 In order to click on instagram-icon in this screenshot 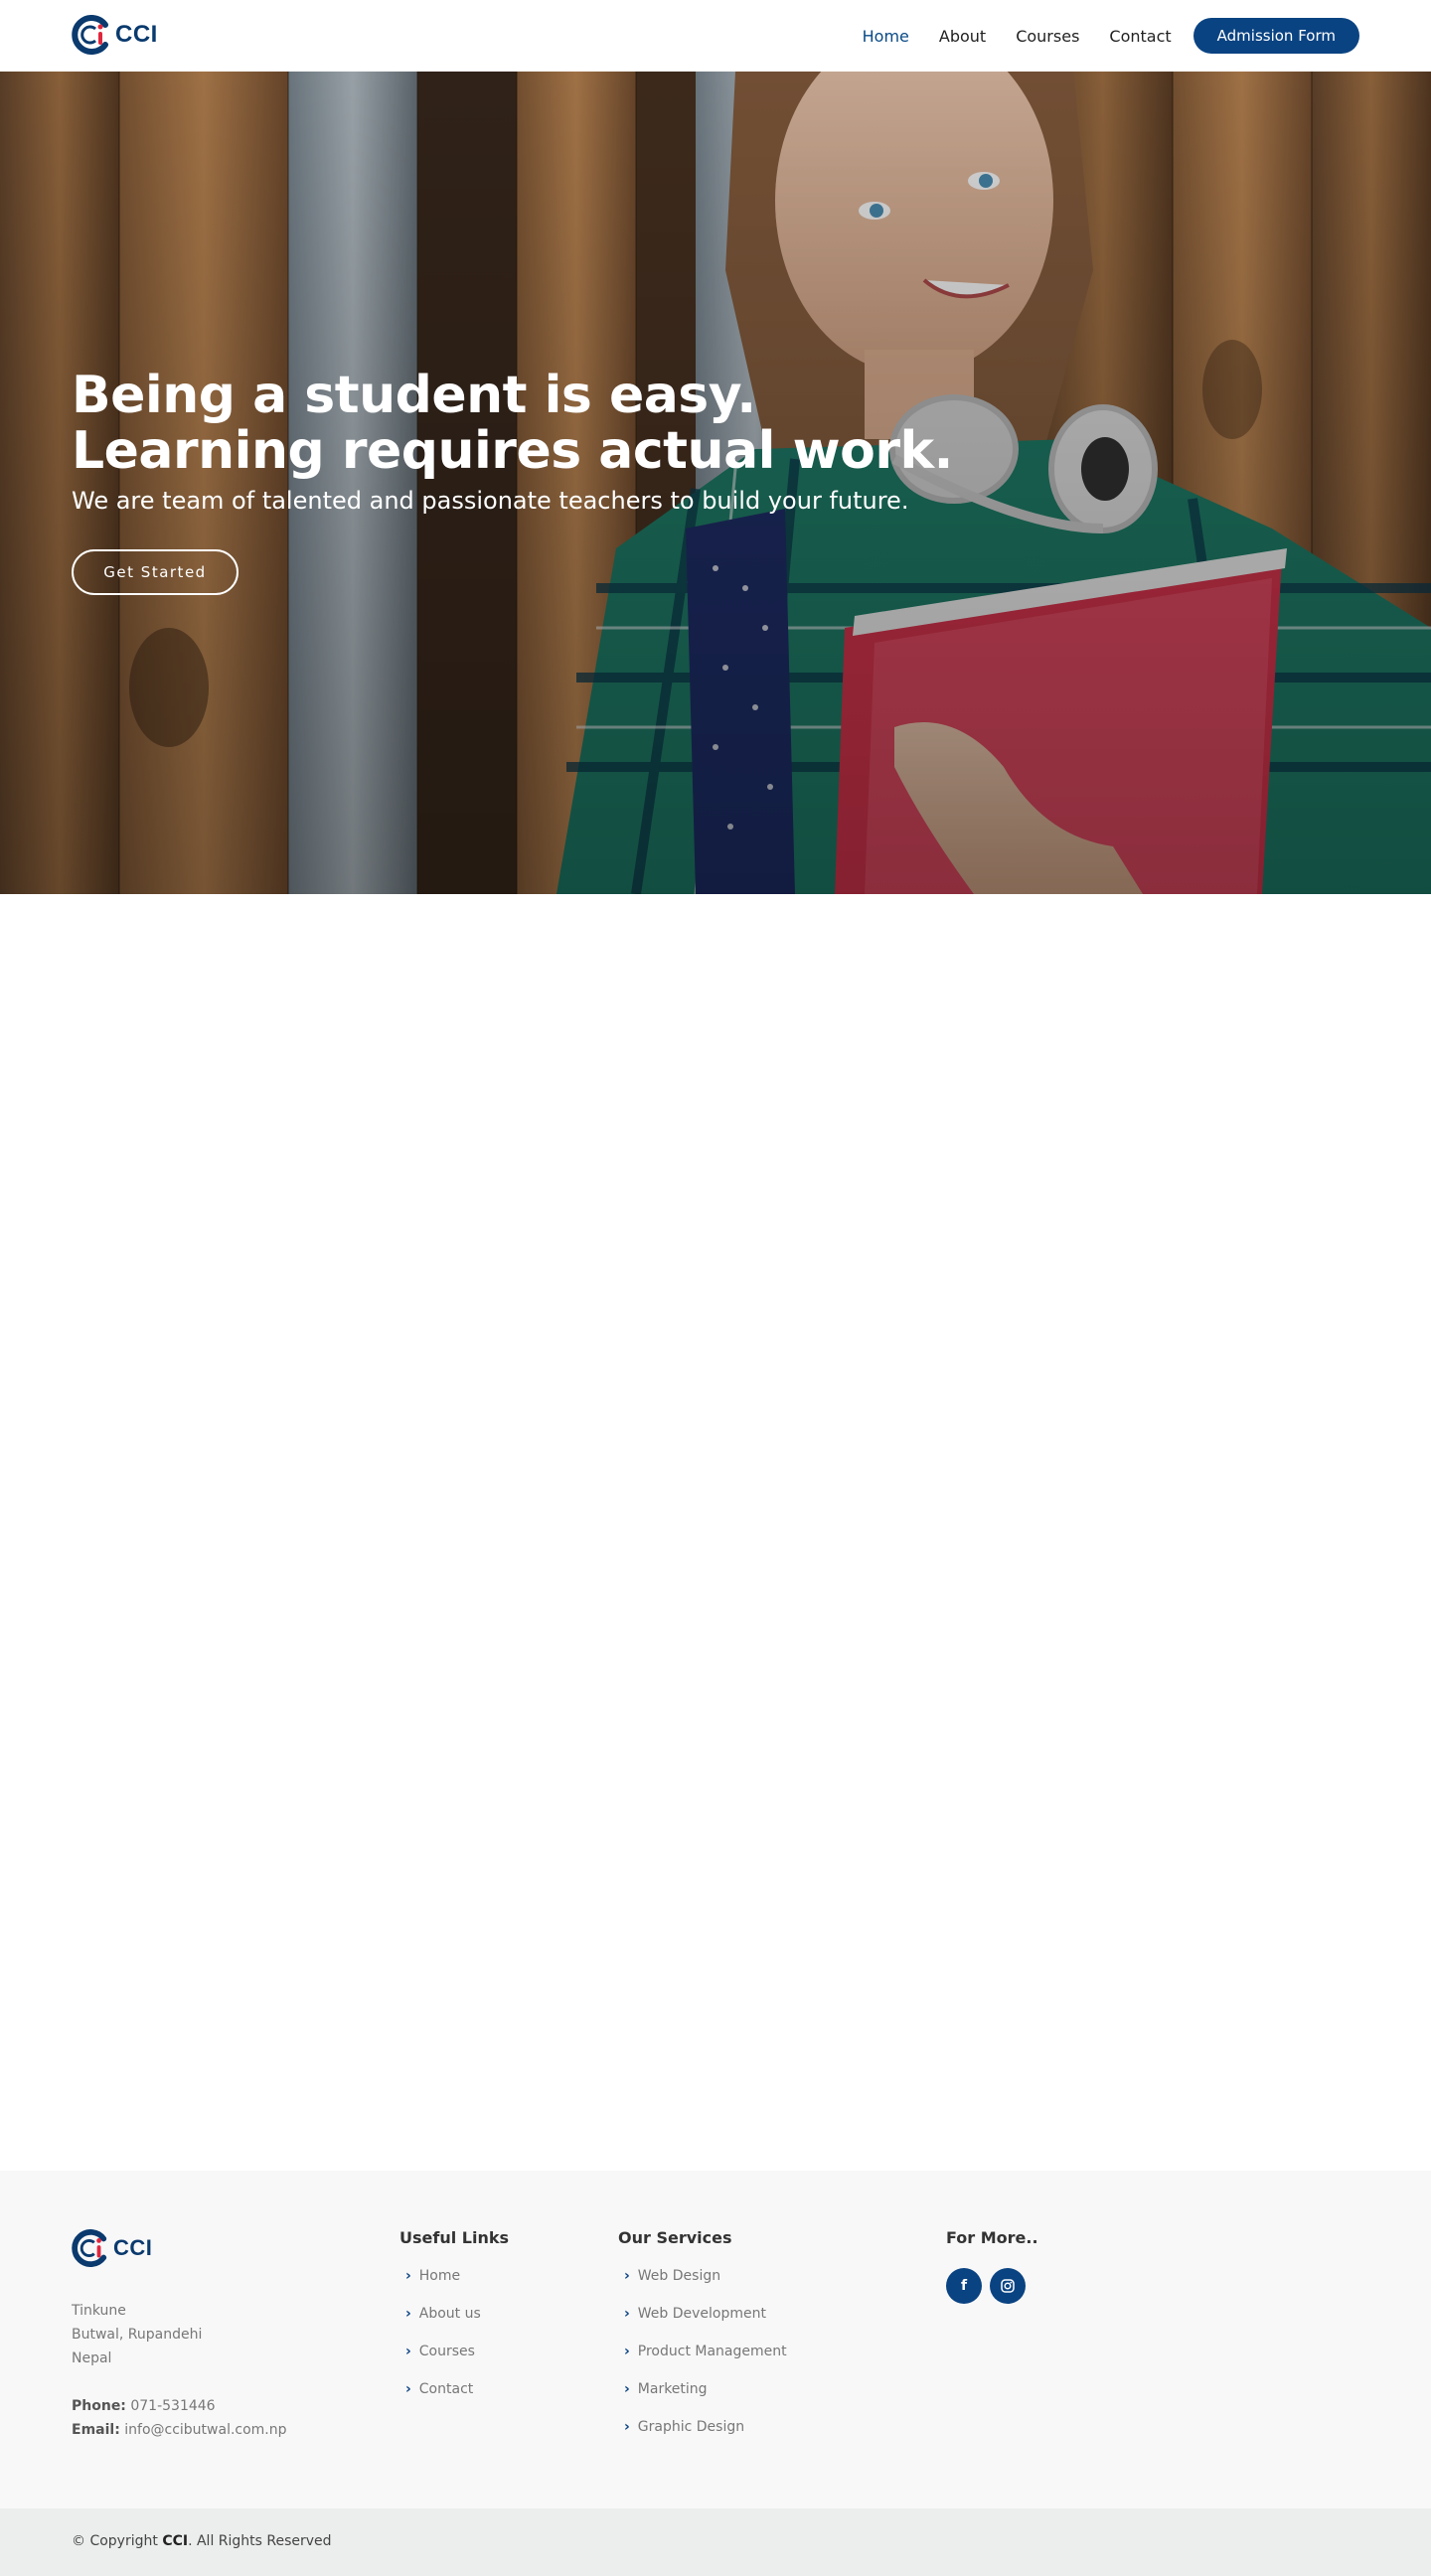, I will do `click(1008, 2286)`.